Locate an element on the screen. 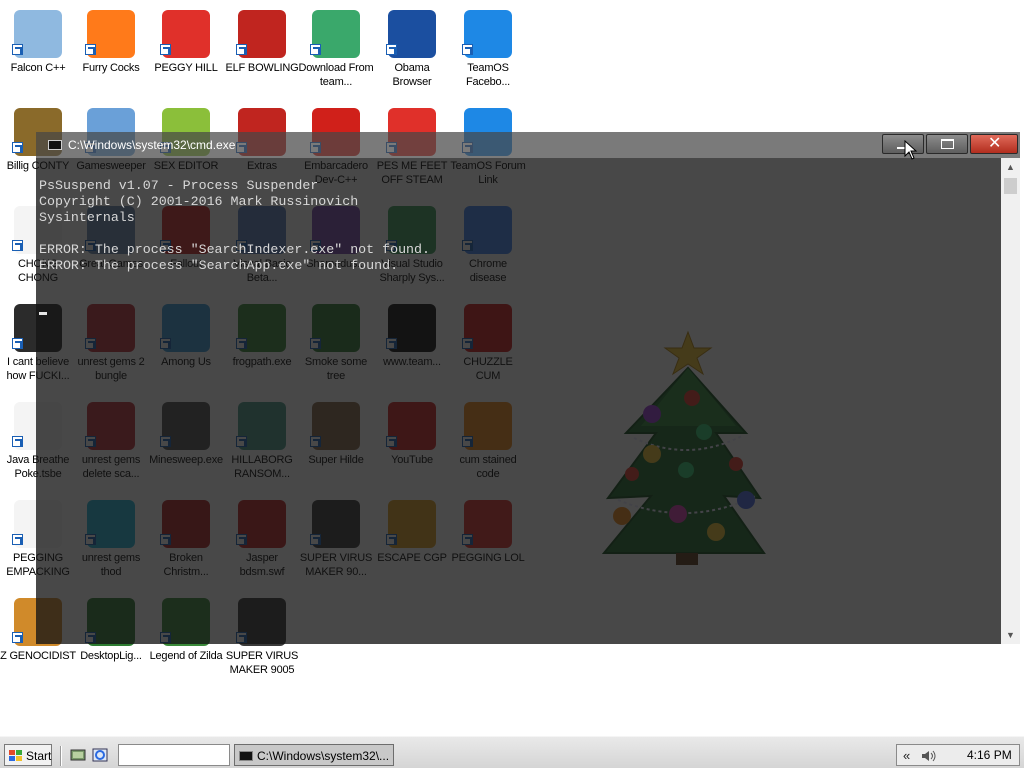 This screenshot has height=768, width=1024. close-icon: ✕ is located at coordinates (995, 143).